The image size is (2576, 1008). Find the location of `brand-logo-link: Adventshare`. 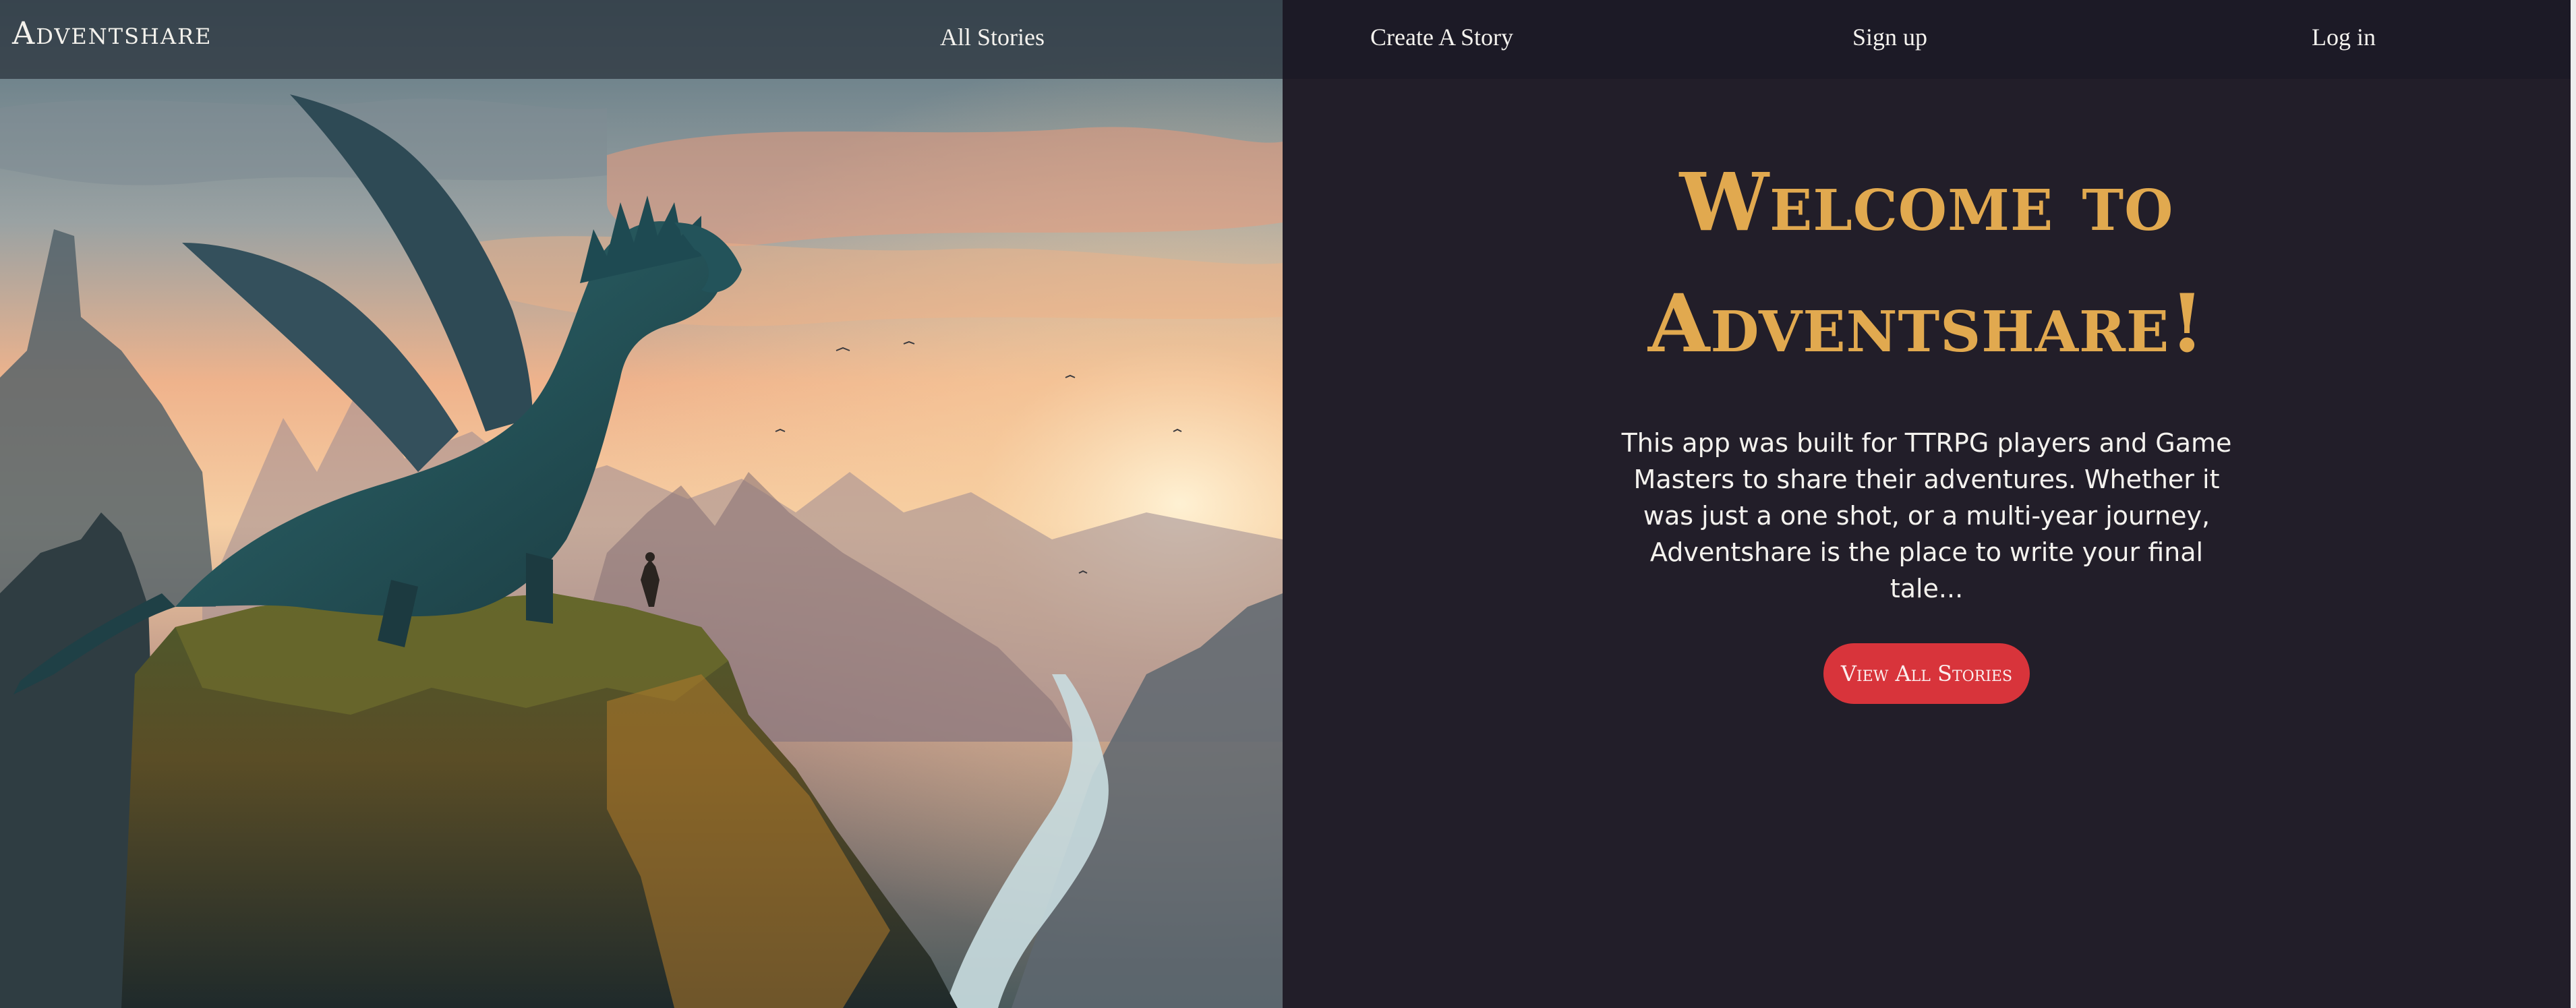

brand-logo-link: Adventshare is located at coordinates (112, 33).